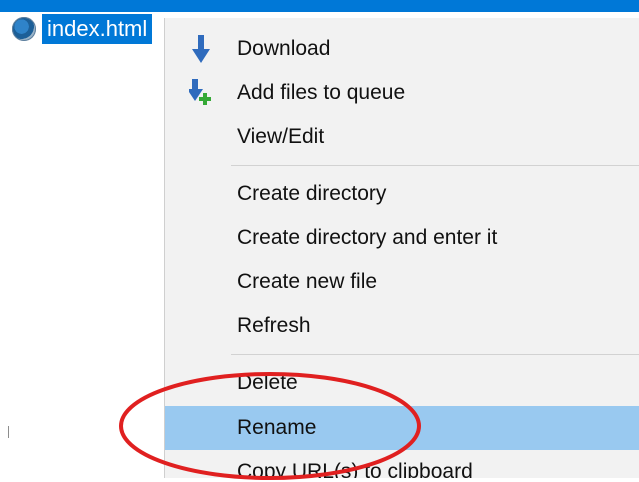 The width and height of the screenshot is (639, 482). Describe the element at coordinates (402, 383) in the screenshot. I see `menu-item-delete: Delete` at that location.